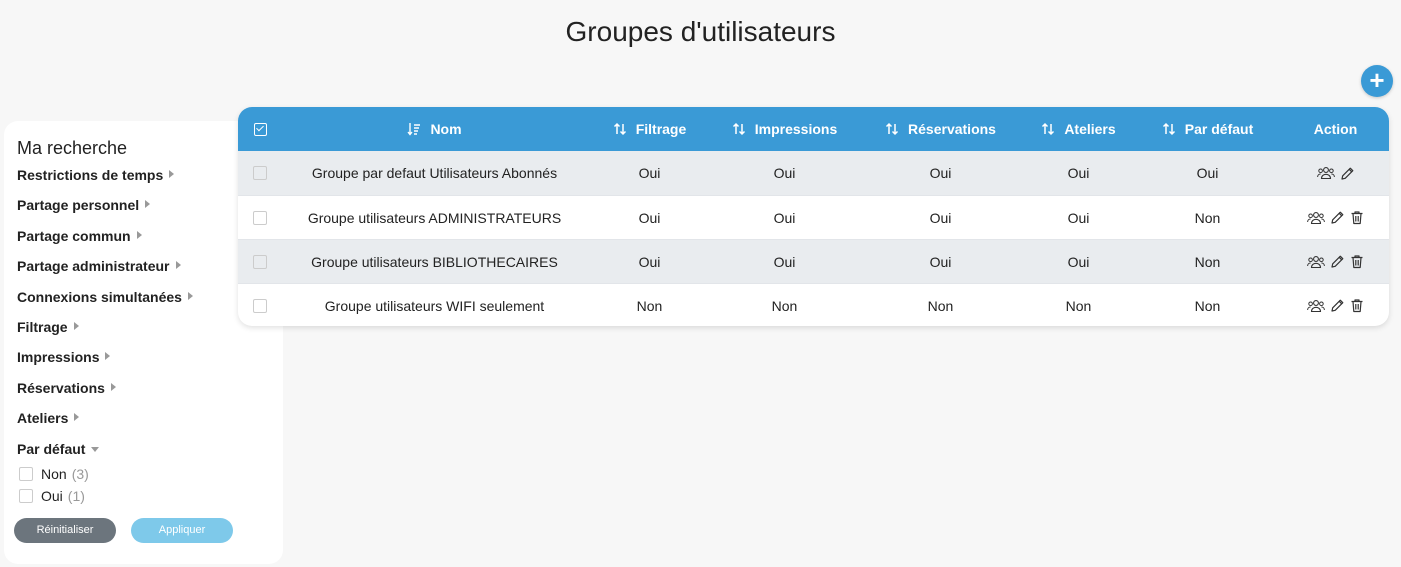 The height and width of the screenshot is (567, 1401). What do you see at coordinates (1090, 129) in the screenshot?
I see `column-label: Ateliers` at bounding box center [1090, 129].